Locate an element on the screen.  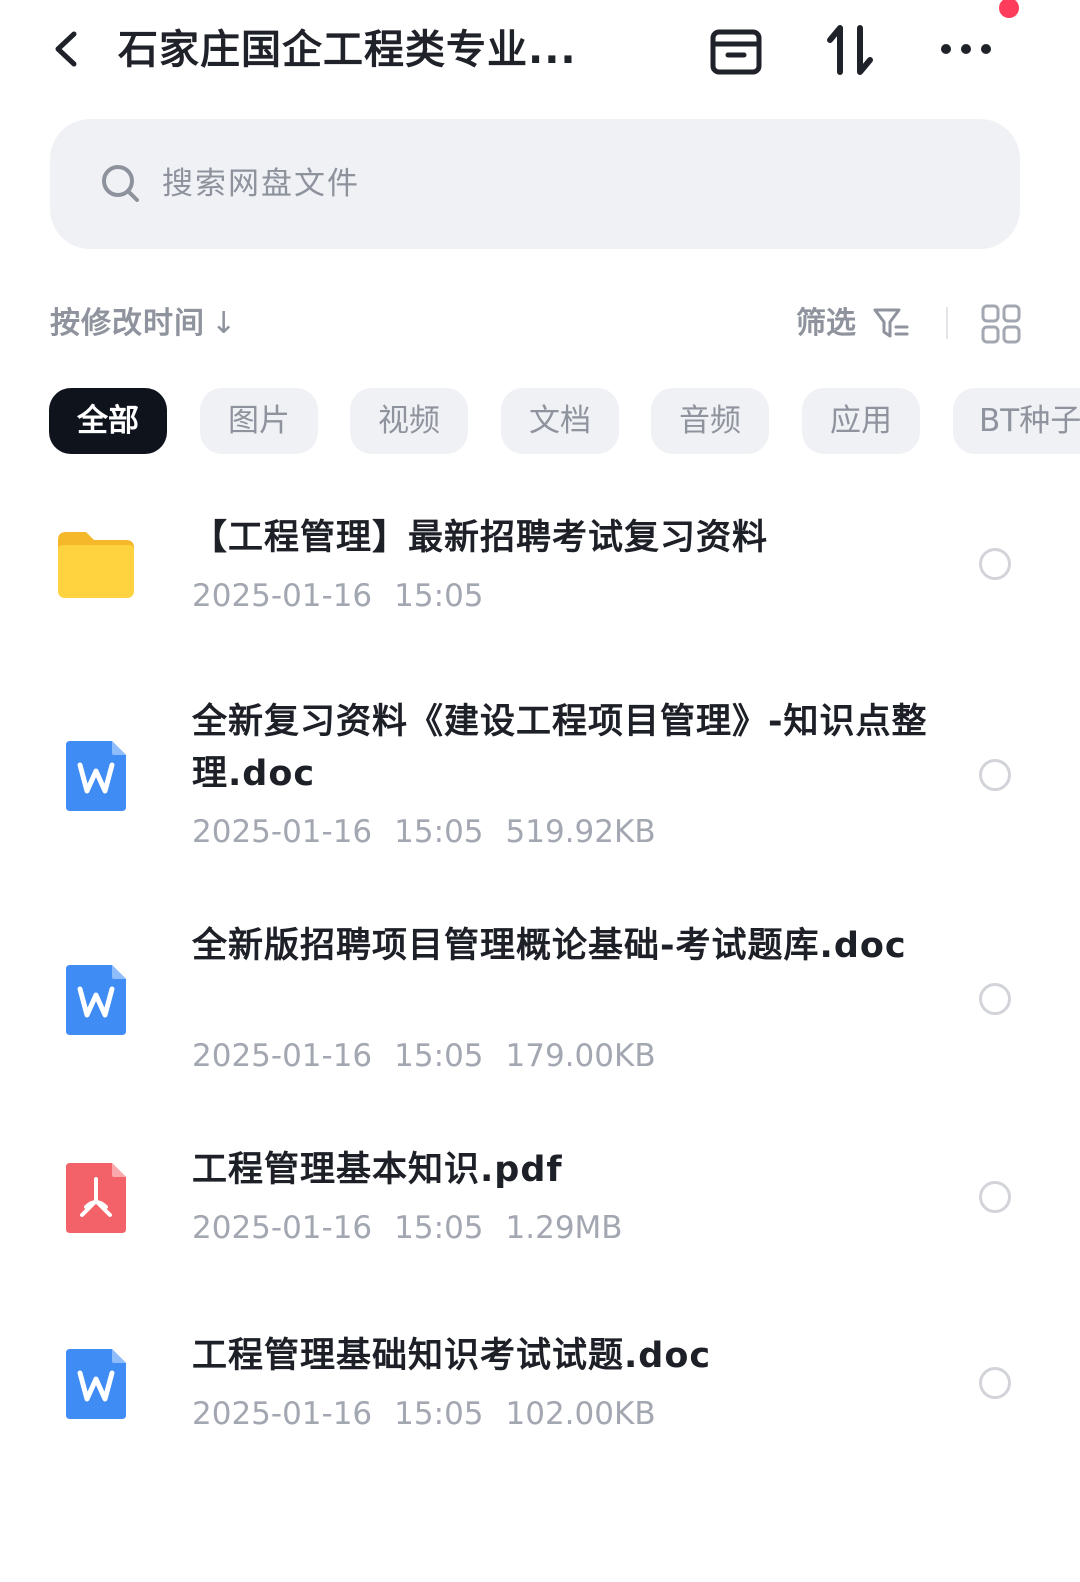
tab-apps: 应用 is located at coordinates (861, 421).